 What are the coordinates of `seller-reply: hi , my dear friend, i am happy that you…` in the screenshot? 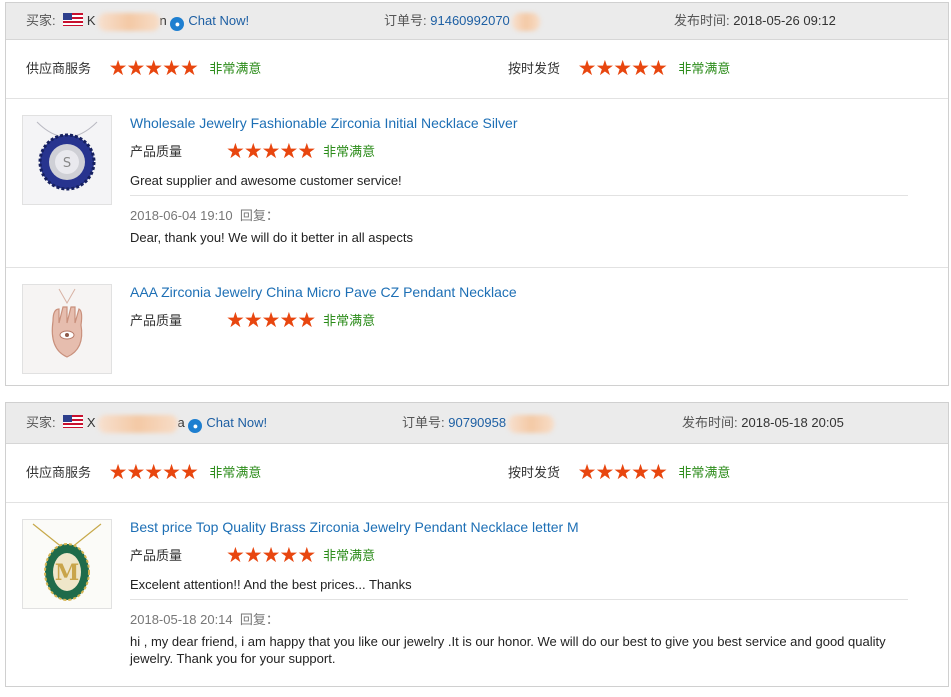 It's located at (508, 650).